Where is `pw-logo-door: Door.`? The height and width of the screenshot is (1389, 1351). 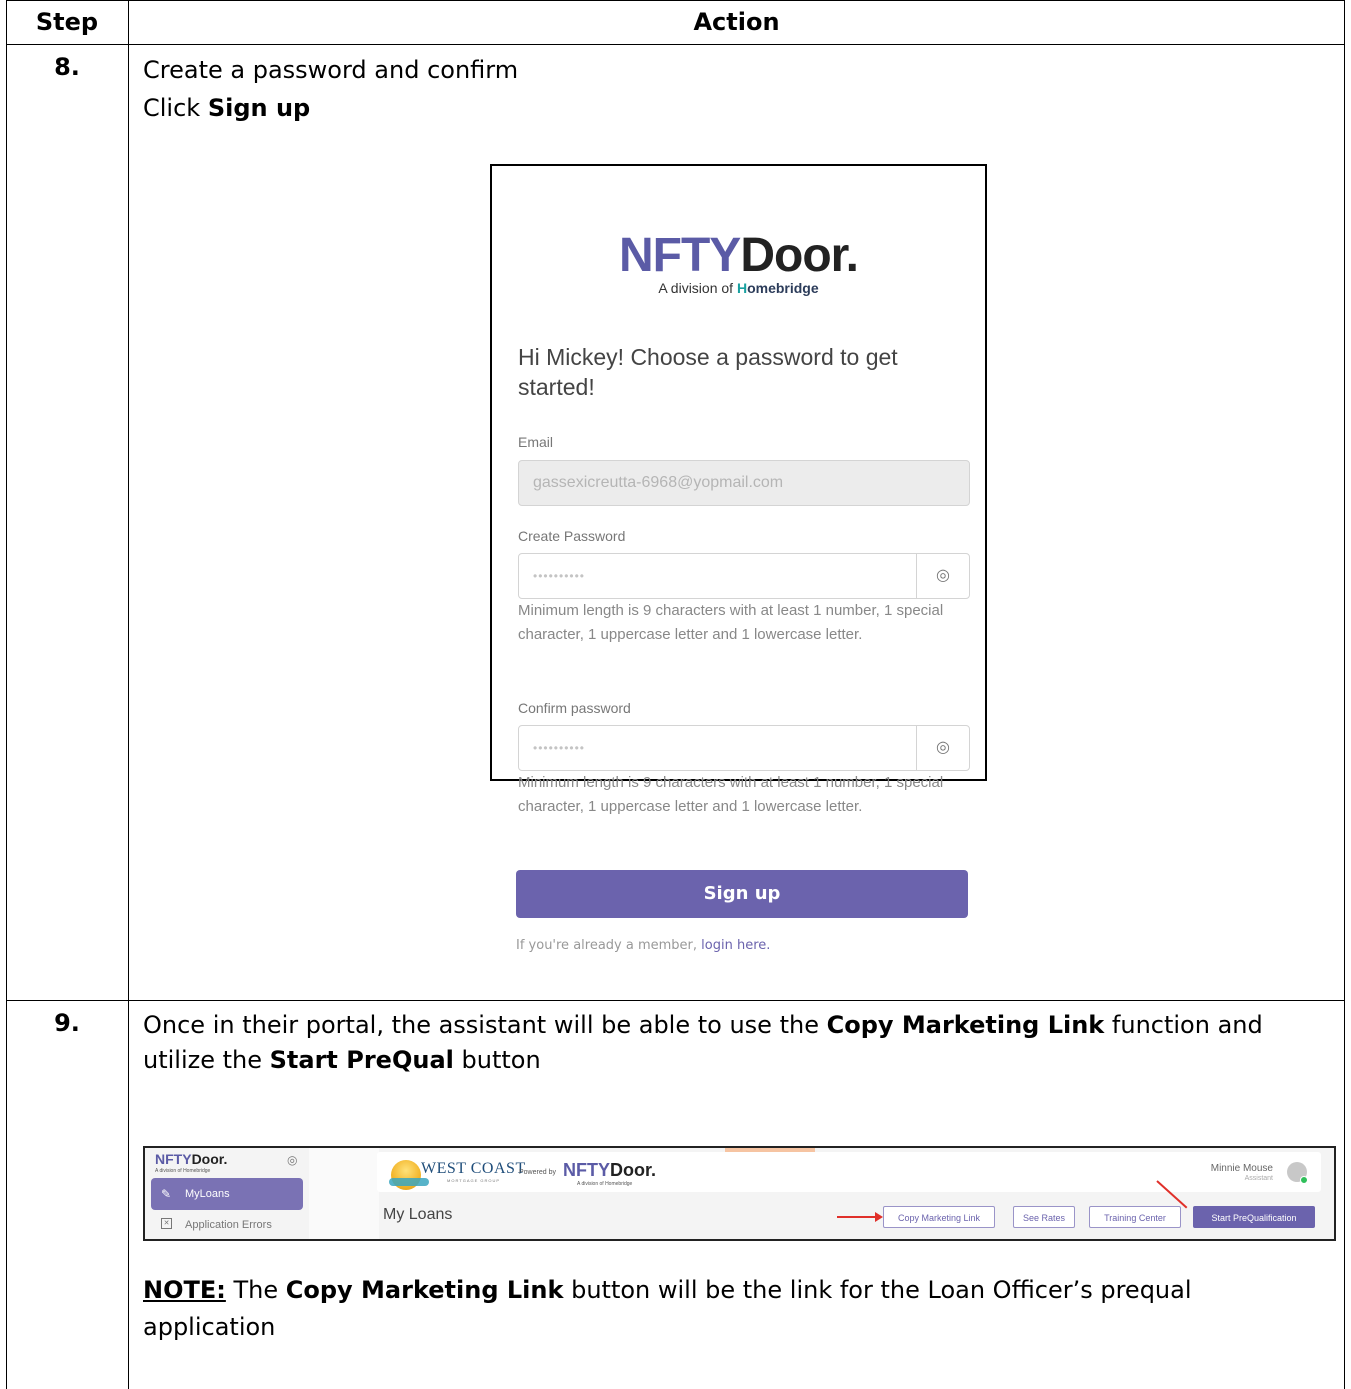
pw-logo-door: Door. is located at coordinates (633, 1170).